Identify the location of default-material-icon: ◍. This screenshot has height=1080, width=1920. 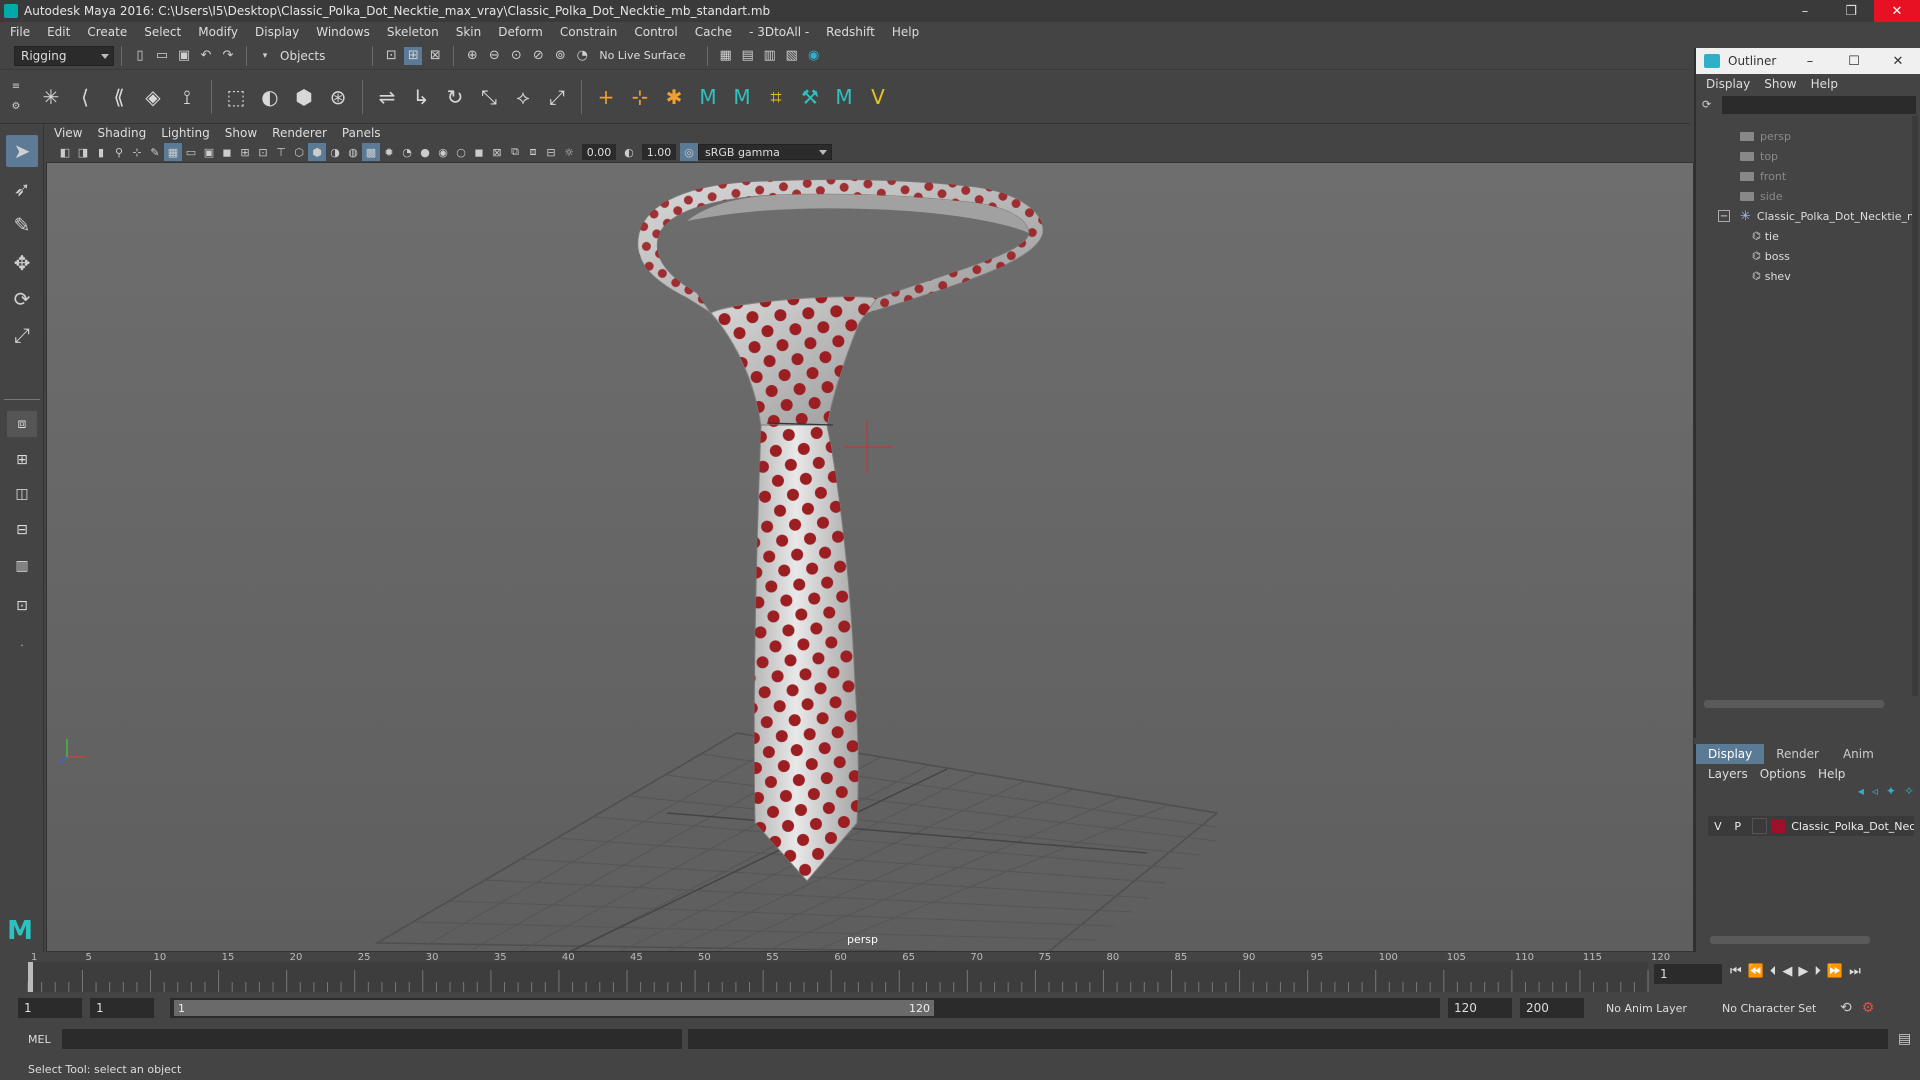
(353, 152).